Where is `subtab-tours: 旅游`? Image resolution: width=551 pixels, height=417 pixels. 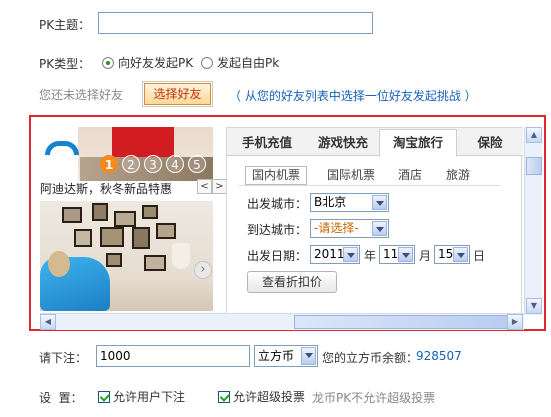 subtab-tours: 旅游 is located at coordinates (458, 175).